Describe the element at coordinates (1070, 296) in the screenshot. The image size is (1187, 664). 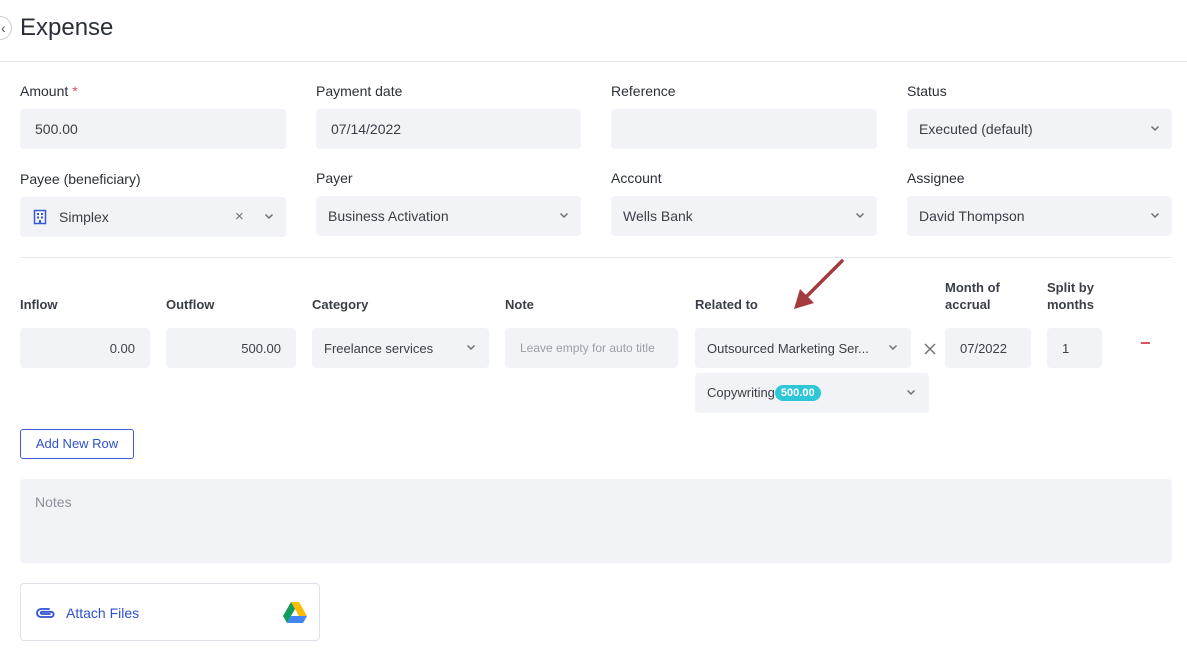
I see `split-header: Split by months` at that location.